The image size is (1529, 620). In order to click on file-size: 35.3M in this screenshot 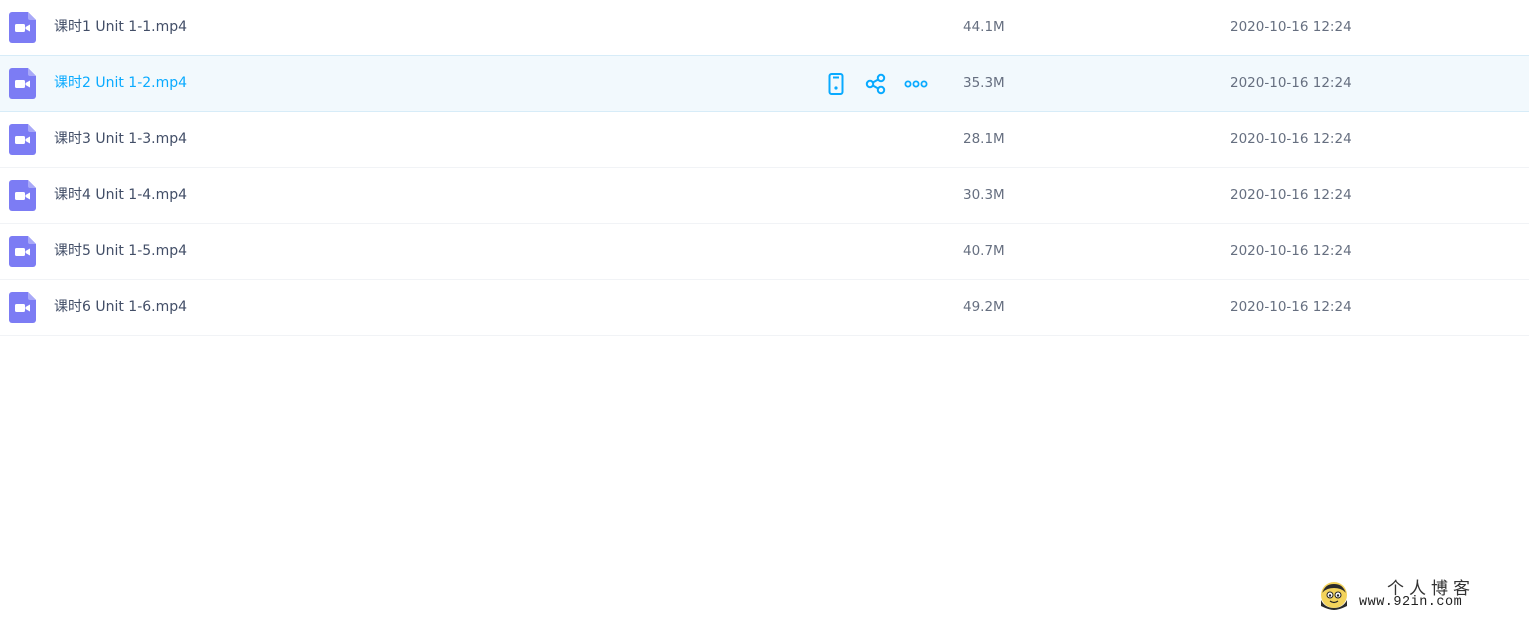, I will do `click(984, 83)`.